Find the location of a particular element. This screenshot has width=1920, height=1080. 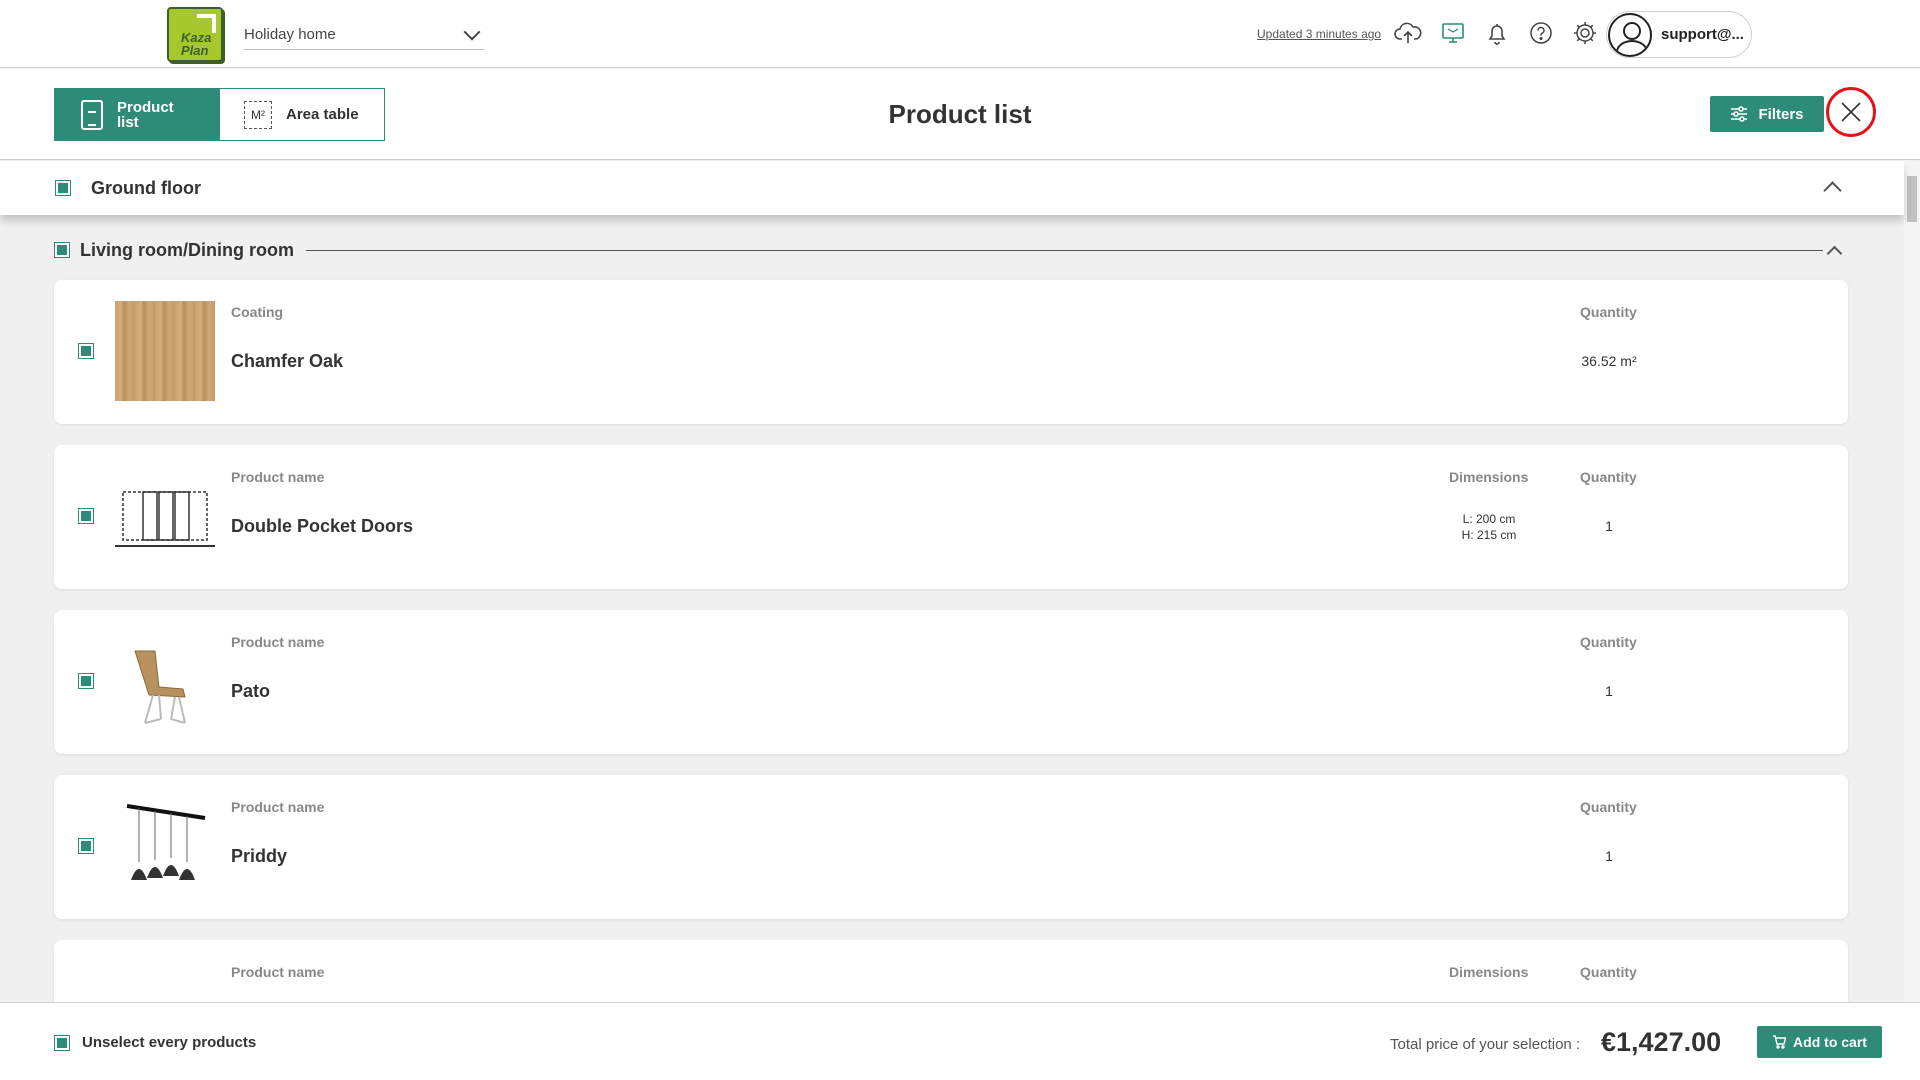

product-quantity: 36.52 m² is located at coordinates (1609, 361).